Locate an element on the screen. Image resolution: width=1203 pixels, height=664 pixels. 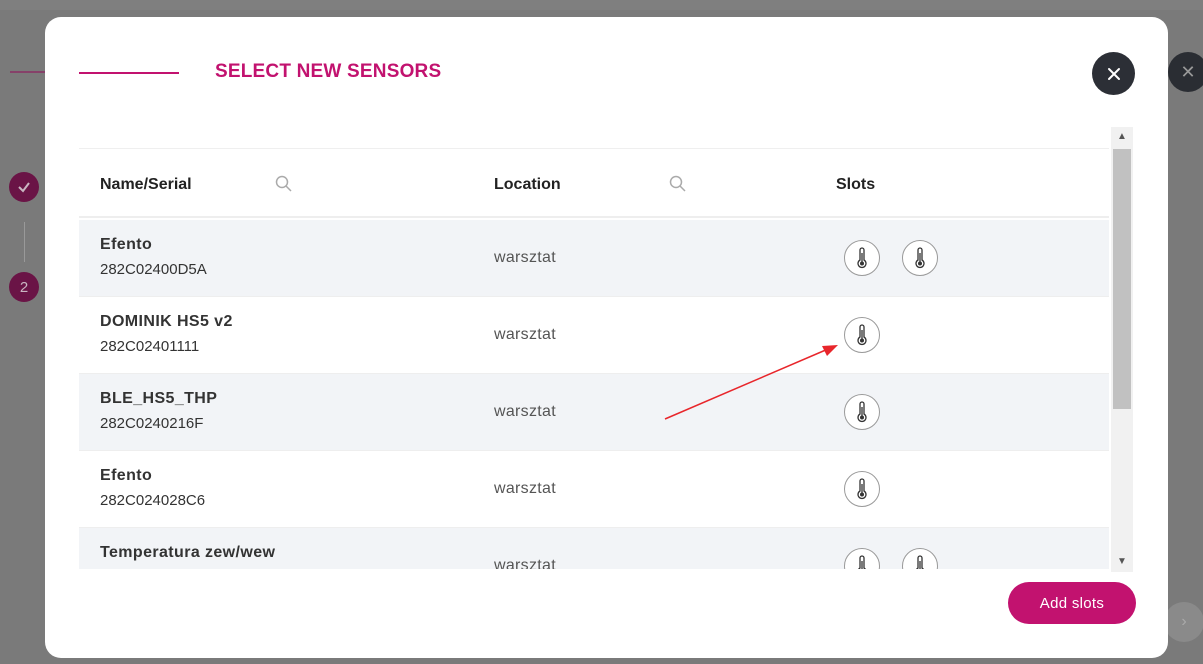
close-icon is located at coordinates (1113, 73).